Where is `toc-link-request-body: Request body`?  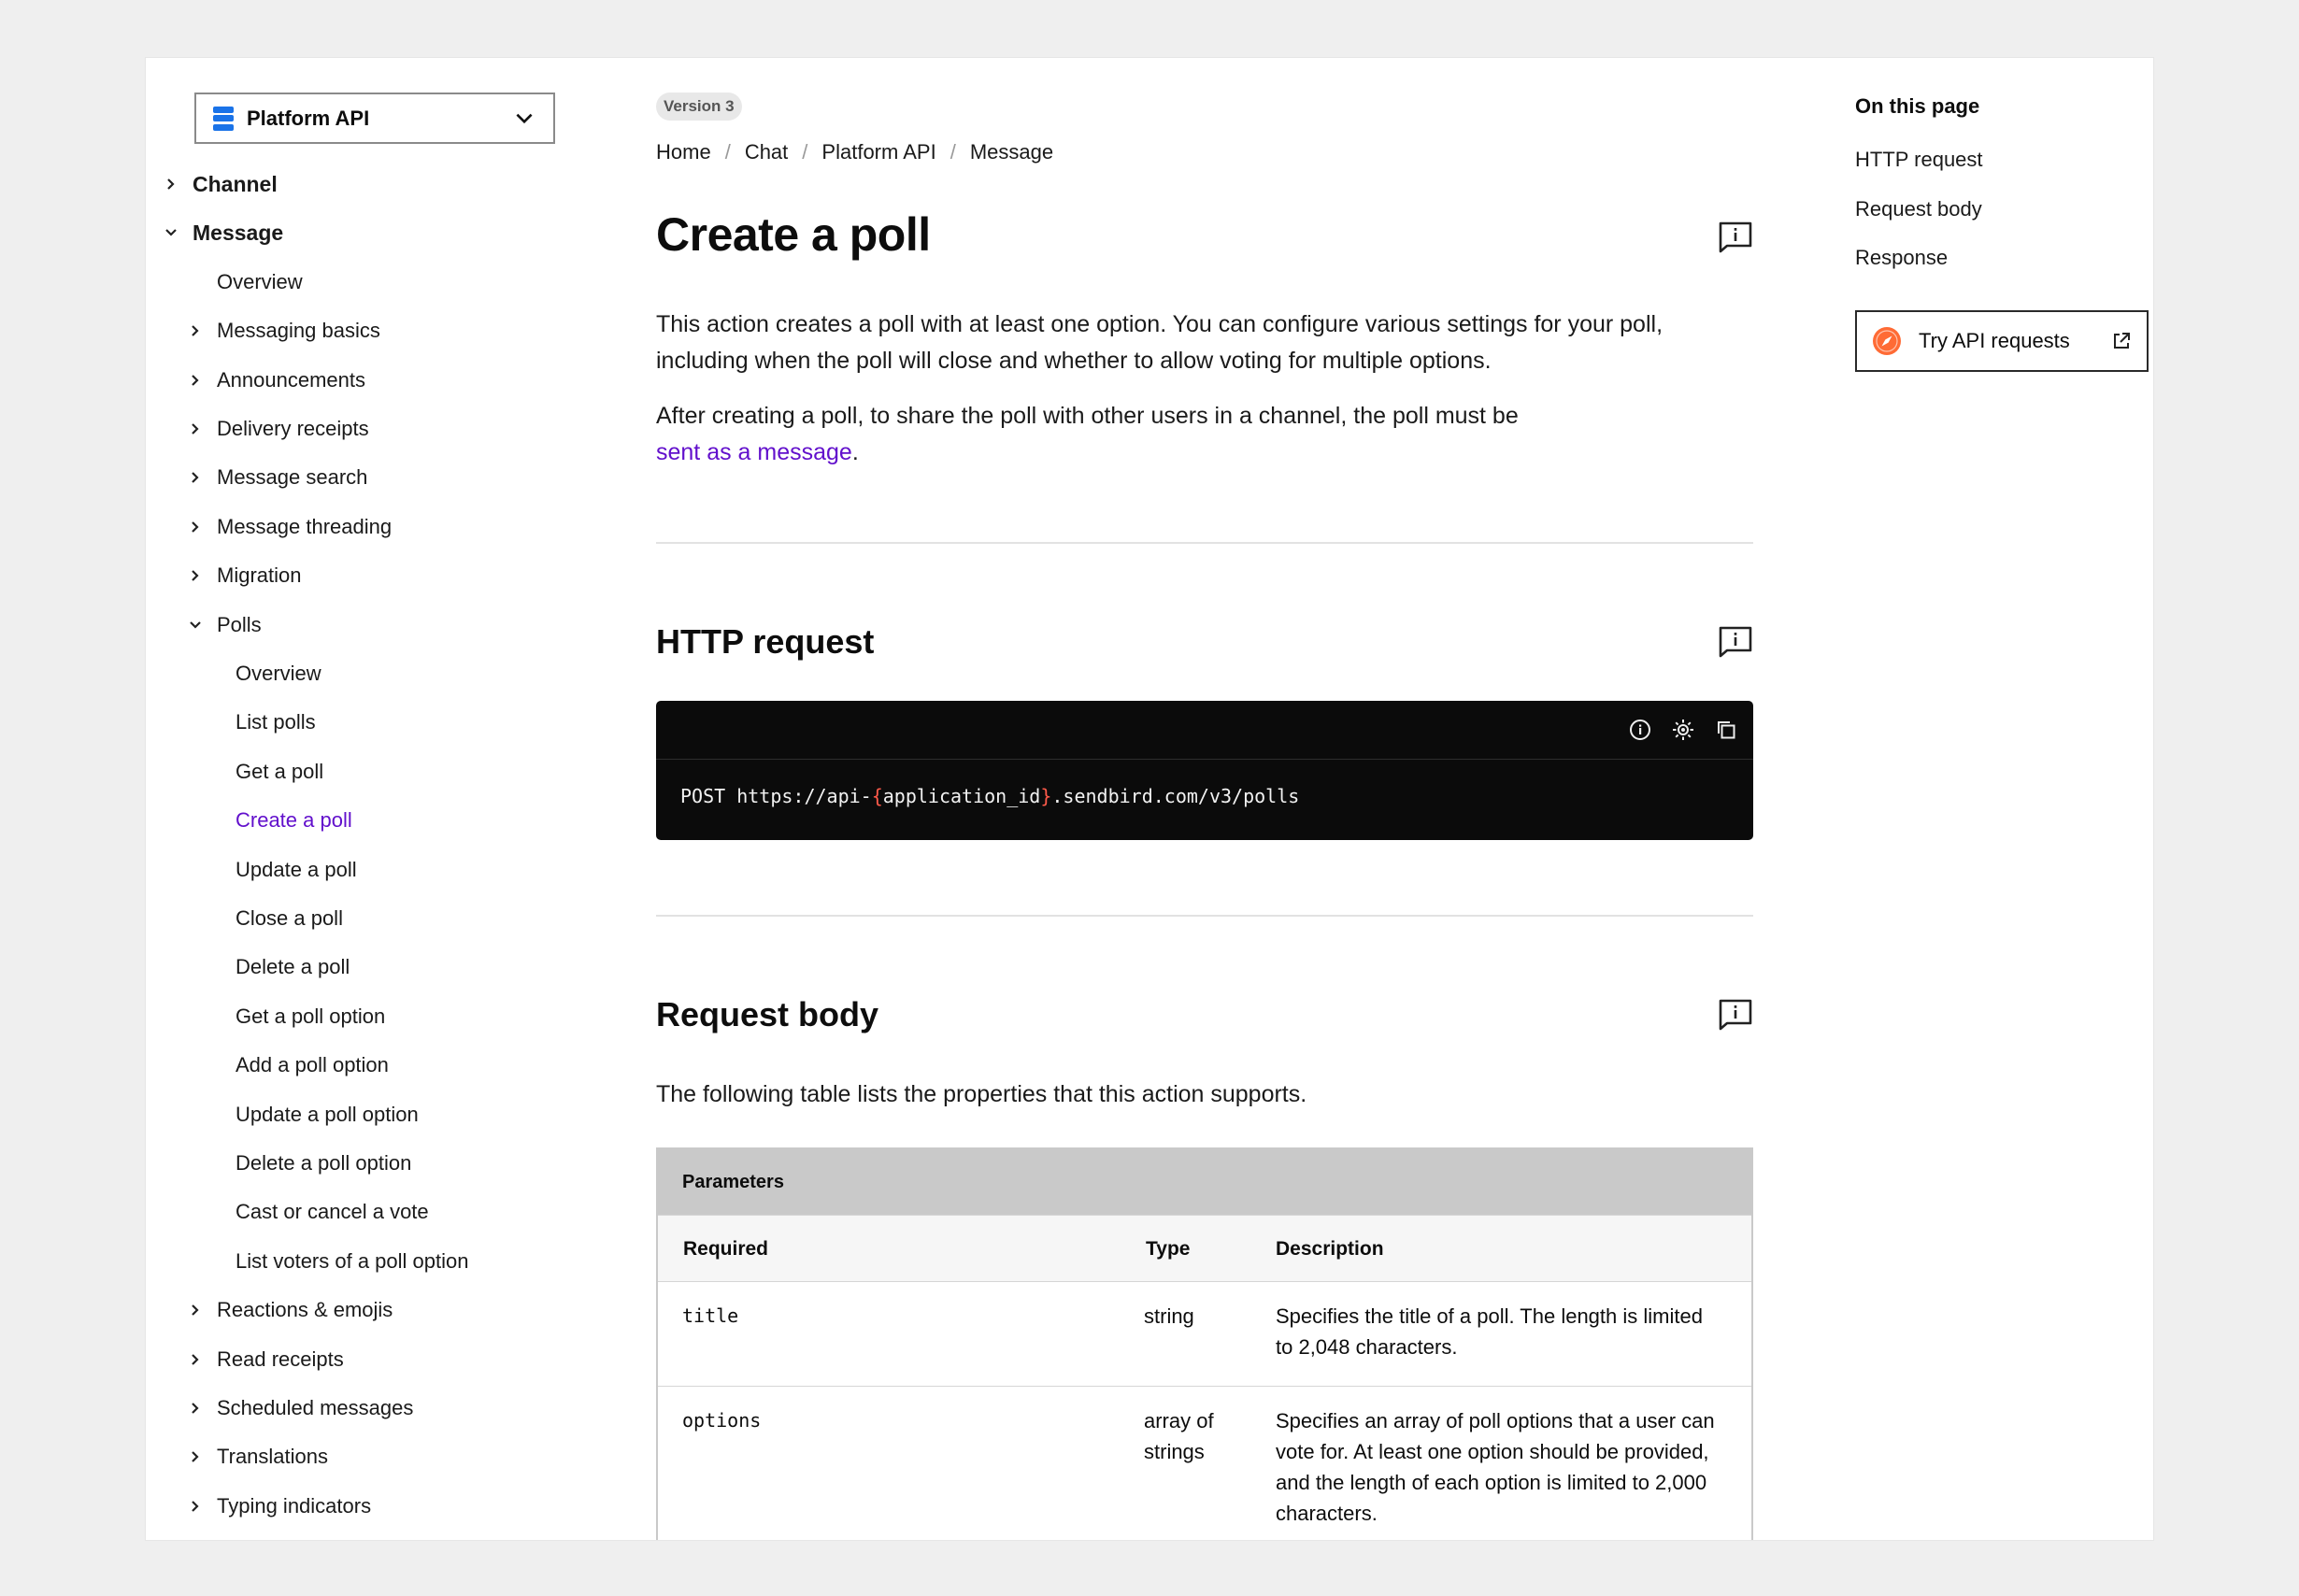 toc-link-request-body: Request body is located at coordinates (1918, 209).